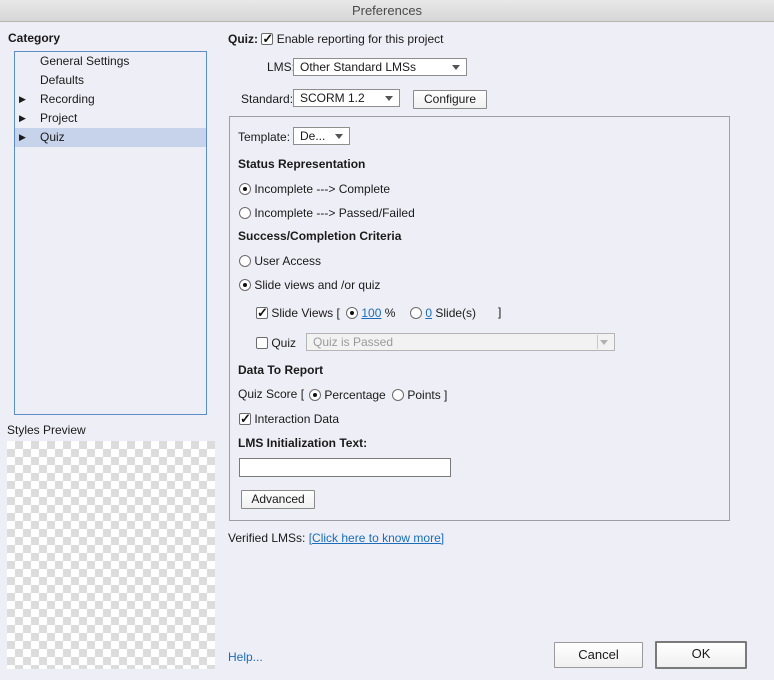 The height and width of the screenshot is (680, 774). Describe the element at coordinates (267, 537) in the screenshot. I see `verified-lms-label: Verified LMSs:` at that location.